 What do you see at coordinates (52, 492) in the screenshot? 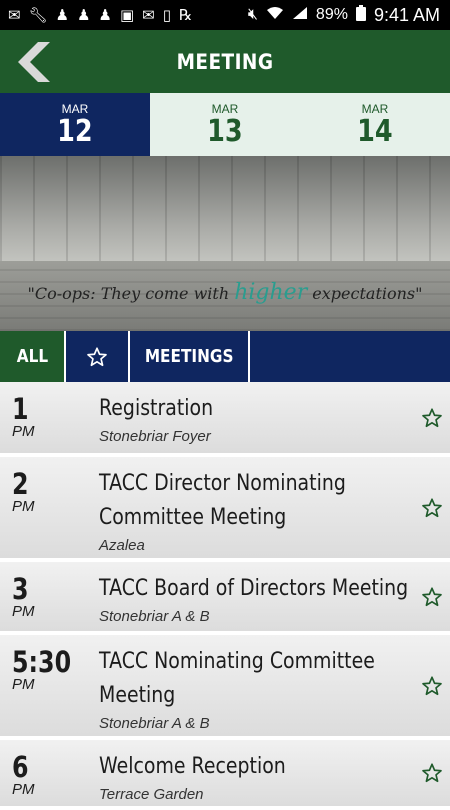
I see `event-time: 2 PM` at bounding box center [52, 492].